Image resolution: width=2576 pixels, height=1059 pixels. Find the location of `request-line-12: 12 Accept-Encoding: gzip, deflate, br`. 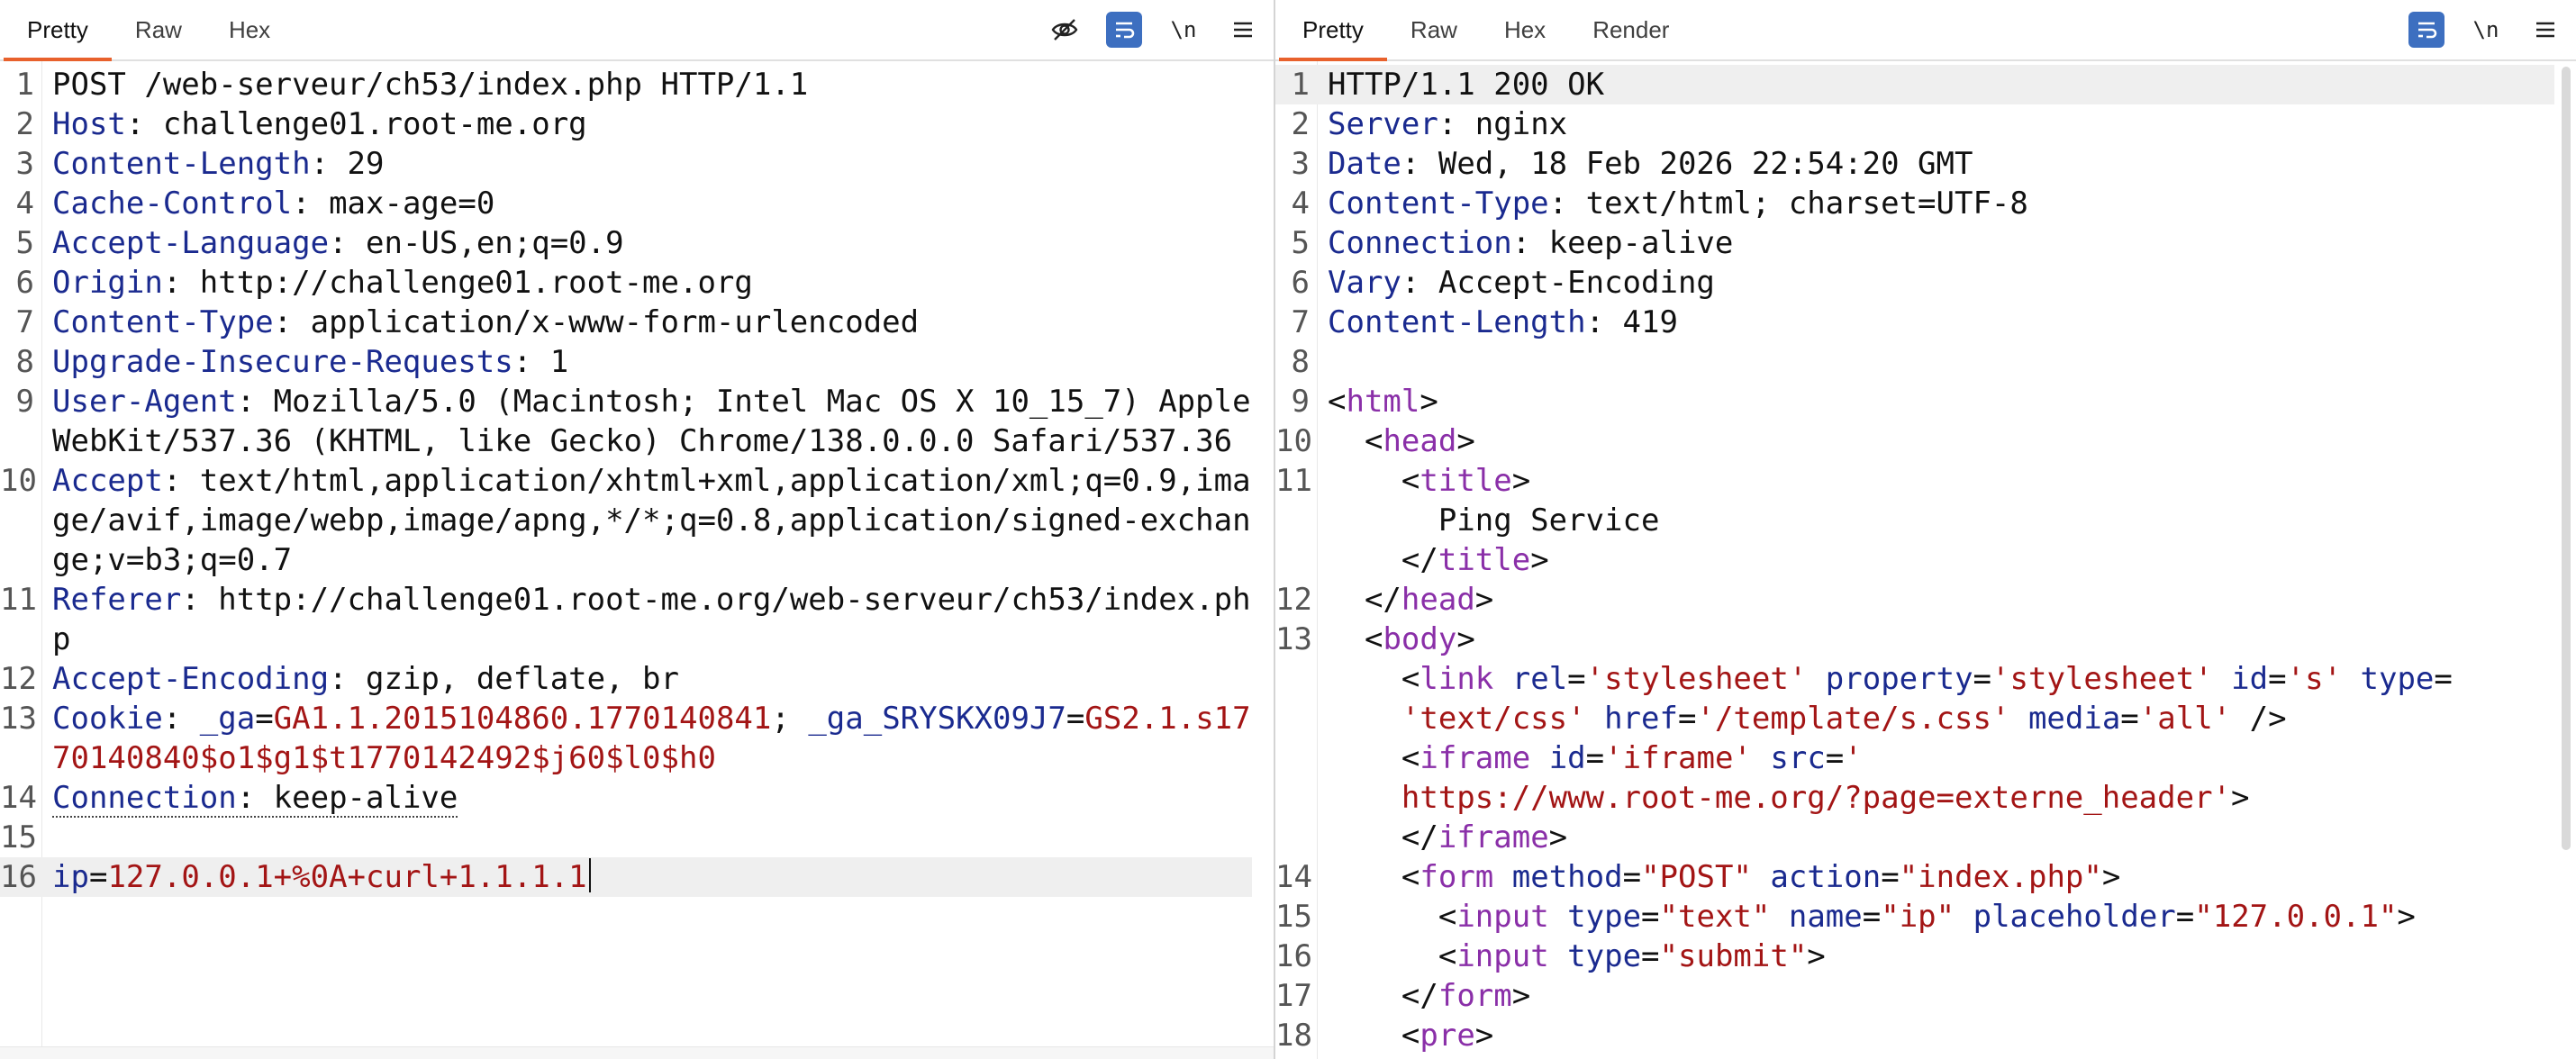

request-line-12: 12 Accept-Encoding: gzip, deflate, br is located at coordinates (339, 679).